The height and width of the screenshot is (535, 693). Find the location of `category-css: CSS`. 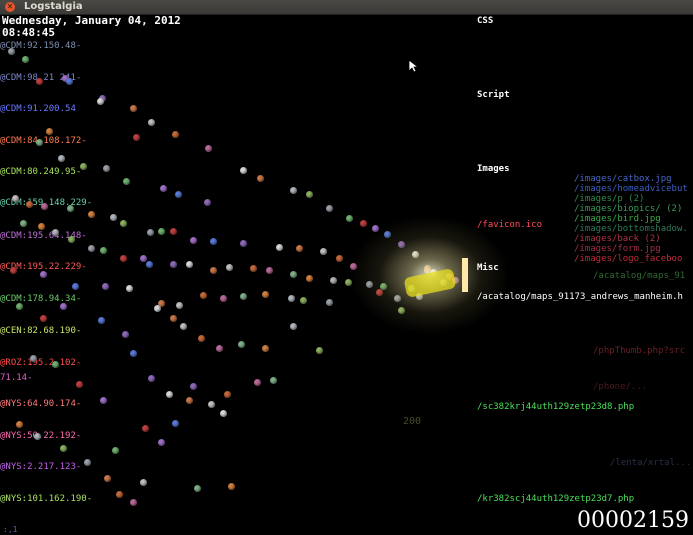

category-css: CSS is located at coordinates (485, 21).